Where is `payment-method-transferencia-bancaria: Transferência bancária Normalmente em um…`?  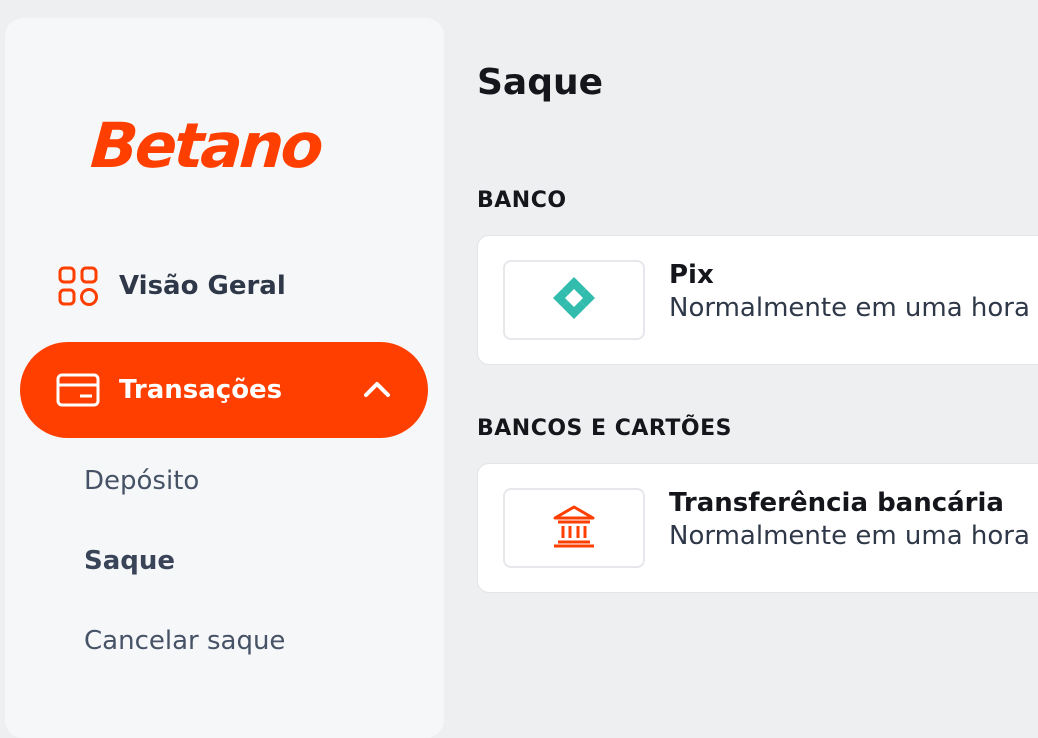 payment-method-transferencia-bancaria: Transferência bancária Normalmente em um… is located at coordinates (757, 528).